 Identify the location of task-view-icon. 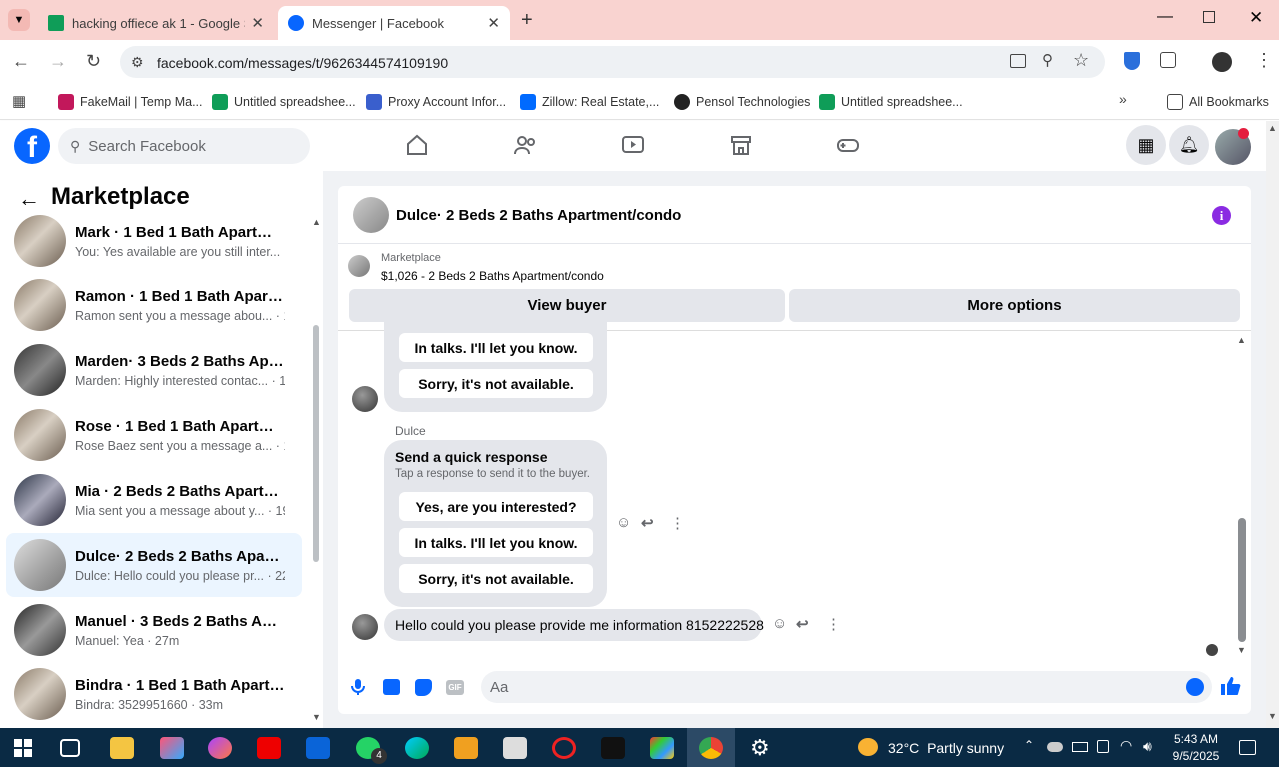
(70, 748).